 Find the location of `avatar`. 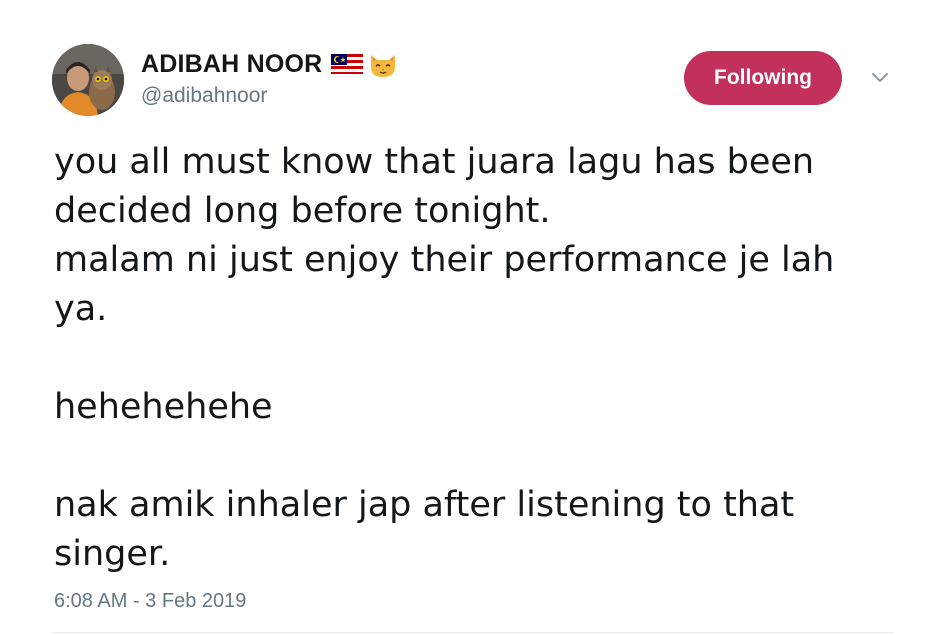

avatar is located at coordinates (88, 80).